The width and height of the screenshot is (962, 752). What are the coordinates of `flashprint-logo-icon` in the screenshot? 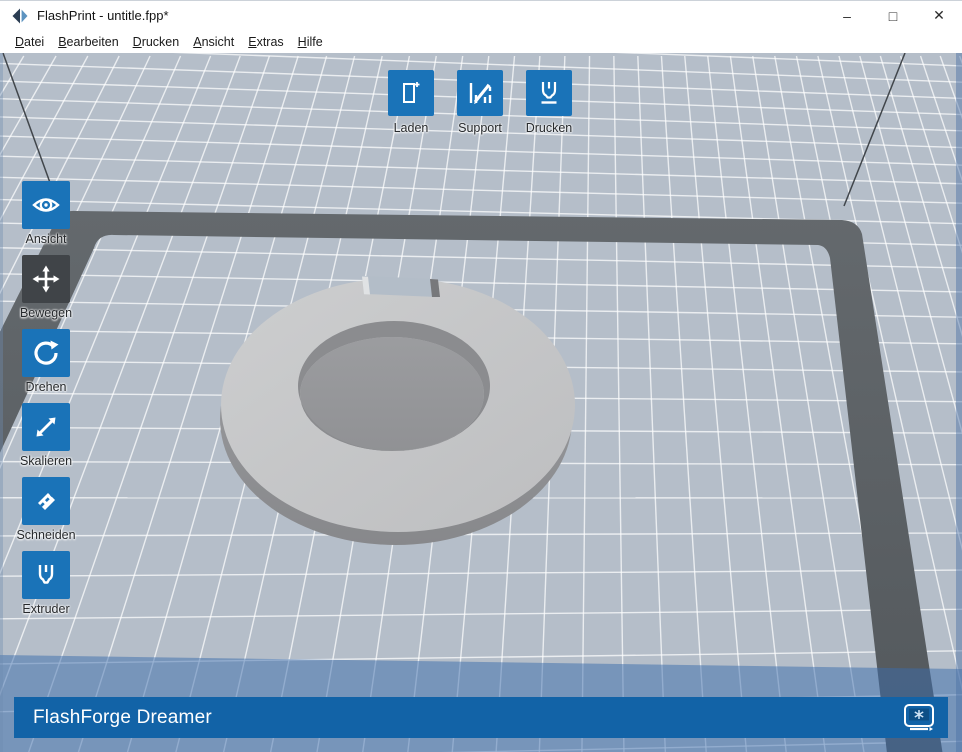 It's located at (20, 15).